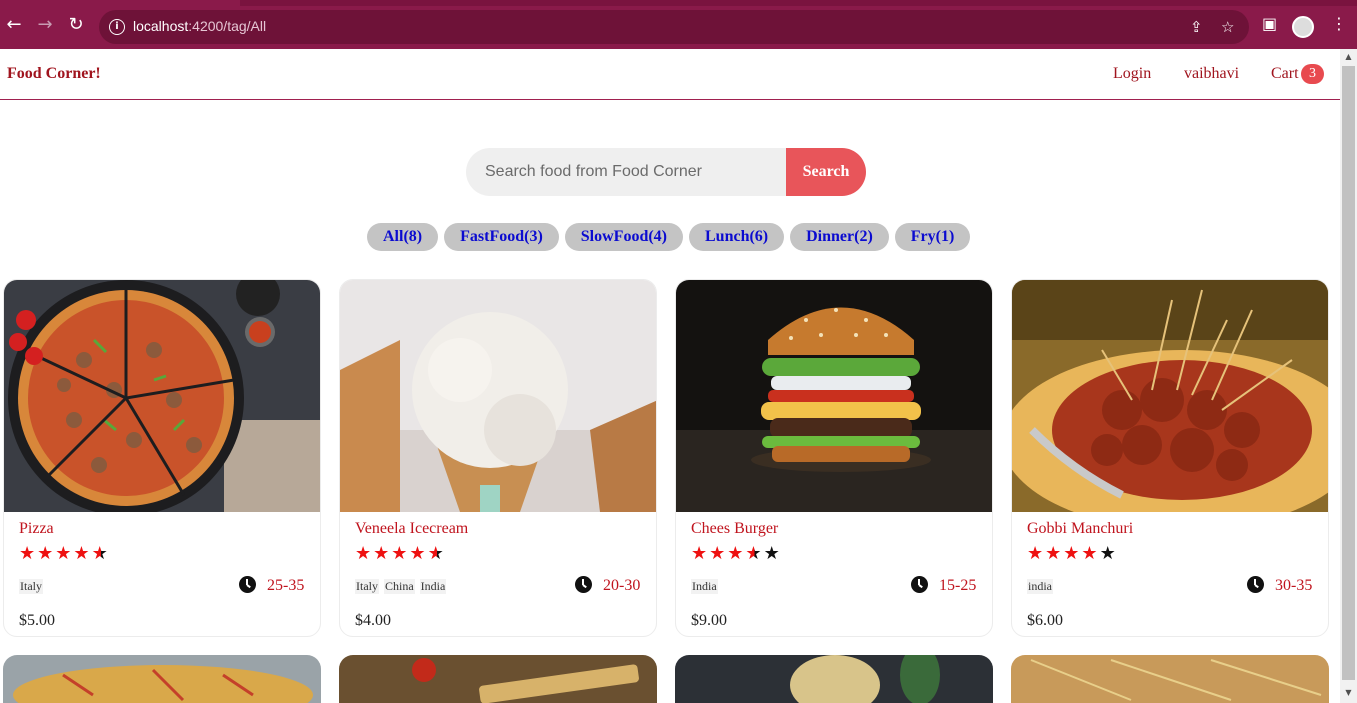 Image resolution: width=1357 pixels, height=703 pixels. What do you see at coordinates (737, 237) in the screenshot?
I see `tag-lunch: Lunch(6)` at bounding box center [737, 237].